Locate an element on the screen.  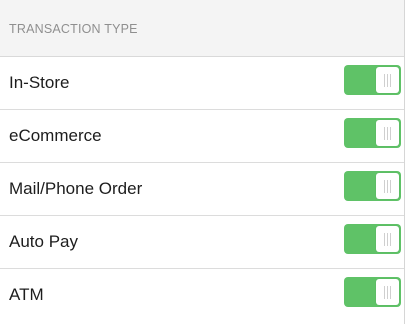
row-label: ATM is located at coordinates (26, 294).